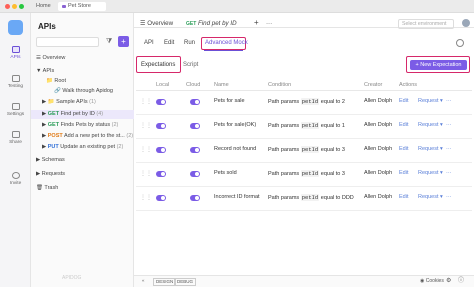  Describe the element at coordinates (225, 173) in the screenshot. I see `expectation-name: Pets sold` at that location.